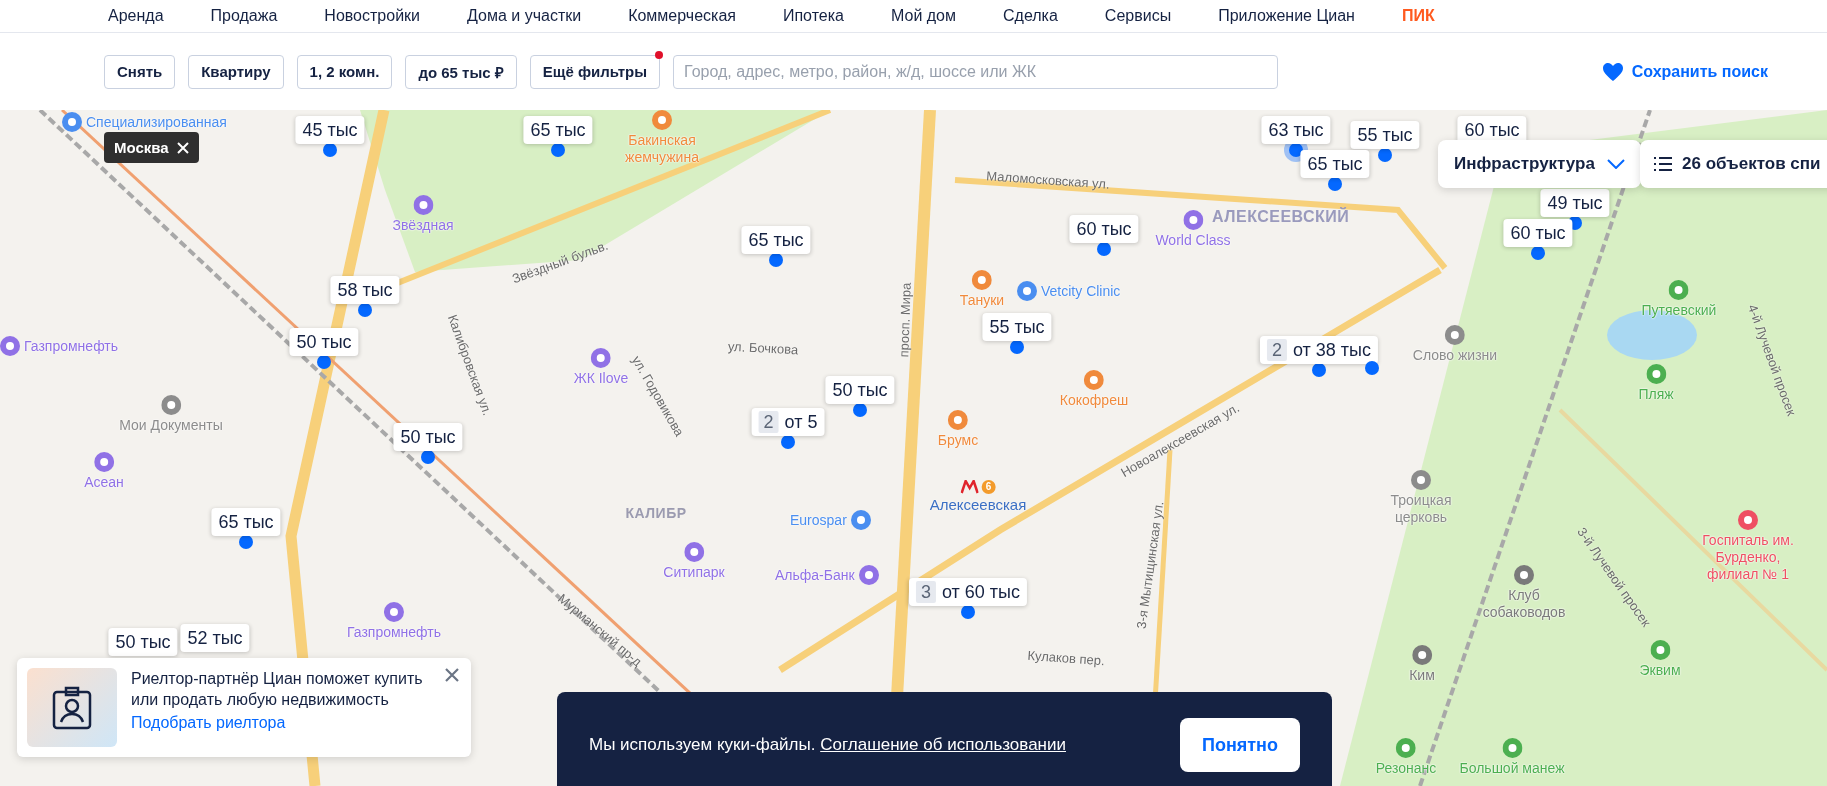  I want to click on place-label: Eurospar, so click(818, 520).